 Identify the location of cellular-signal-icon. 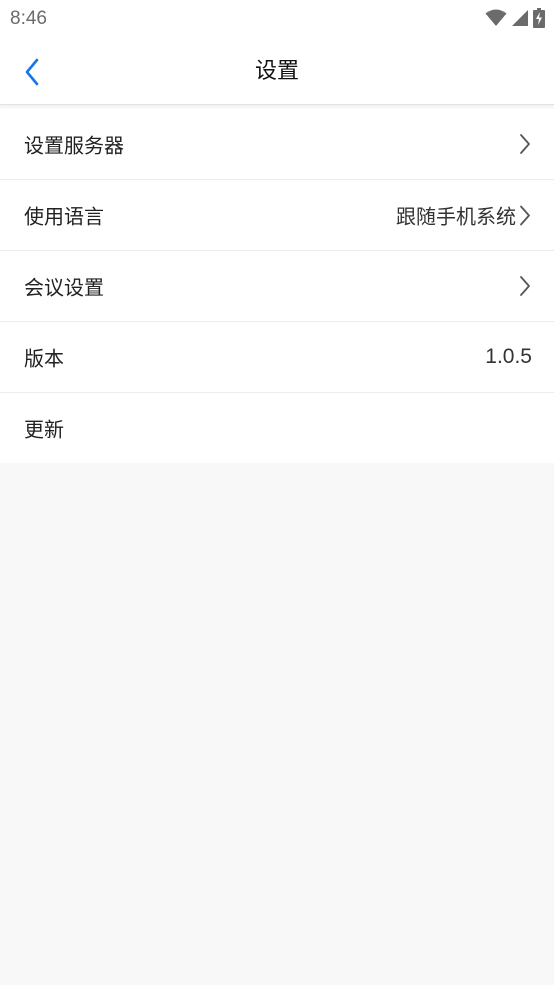
(520, 18).